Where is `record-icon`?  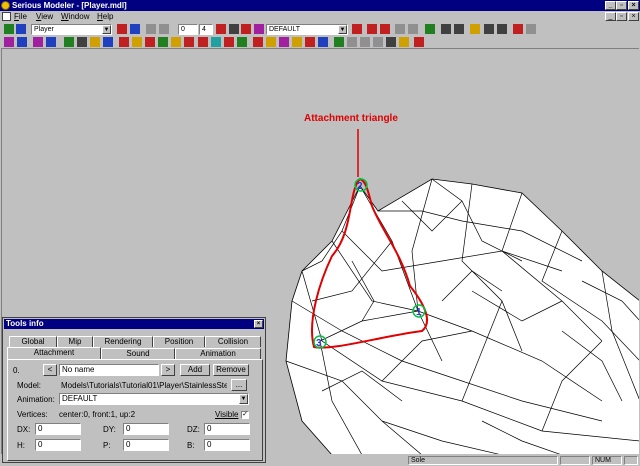
record-icon is located at coordinates (246, 29).